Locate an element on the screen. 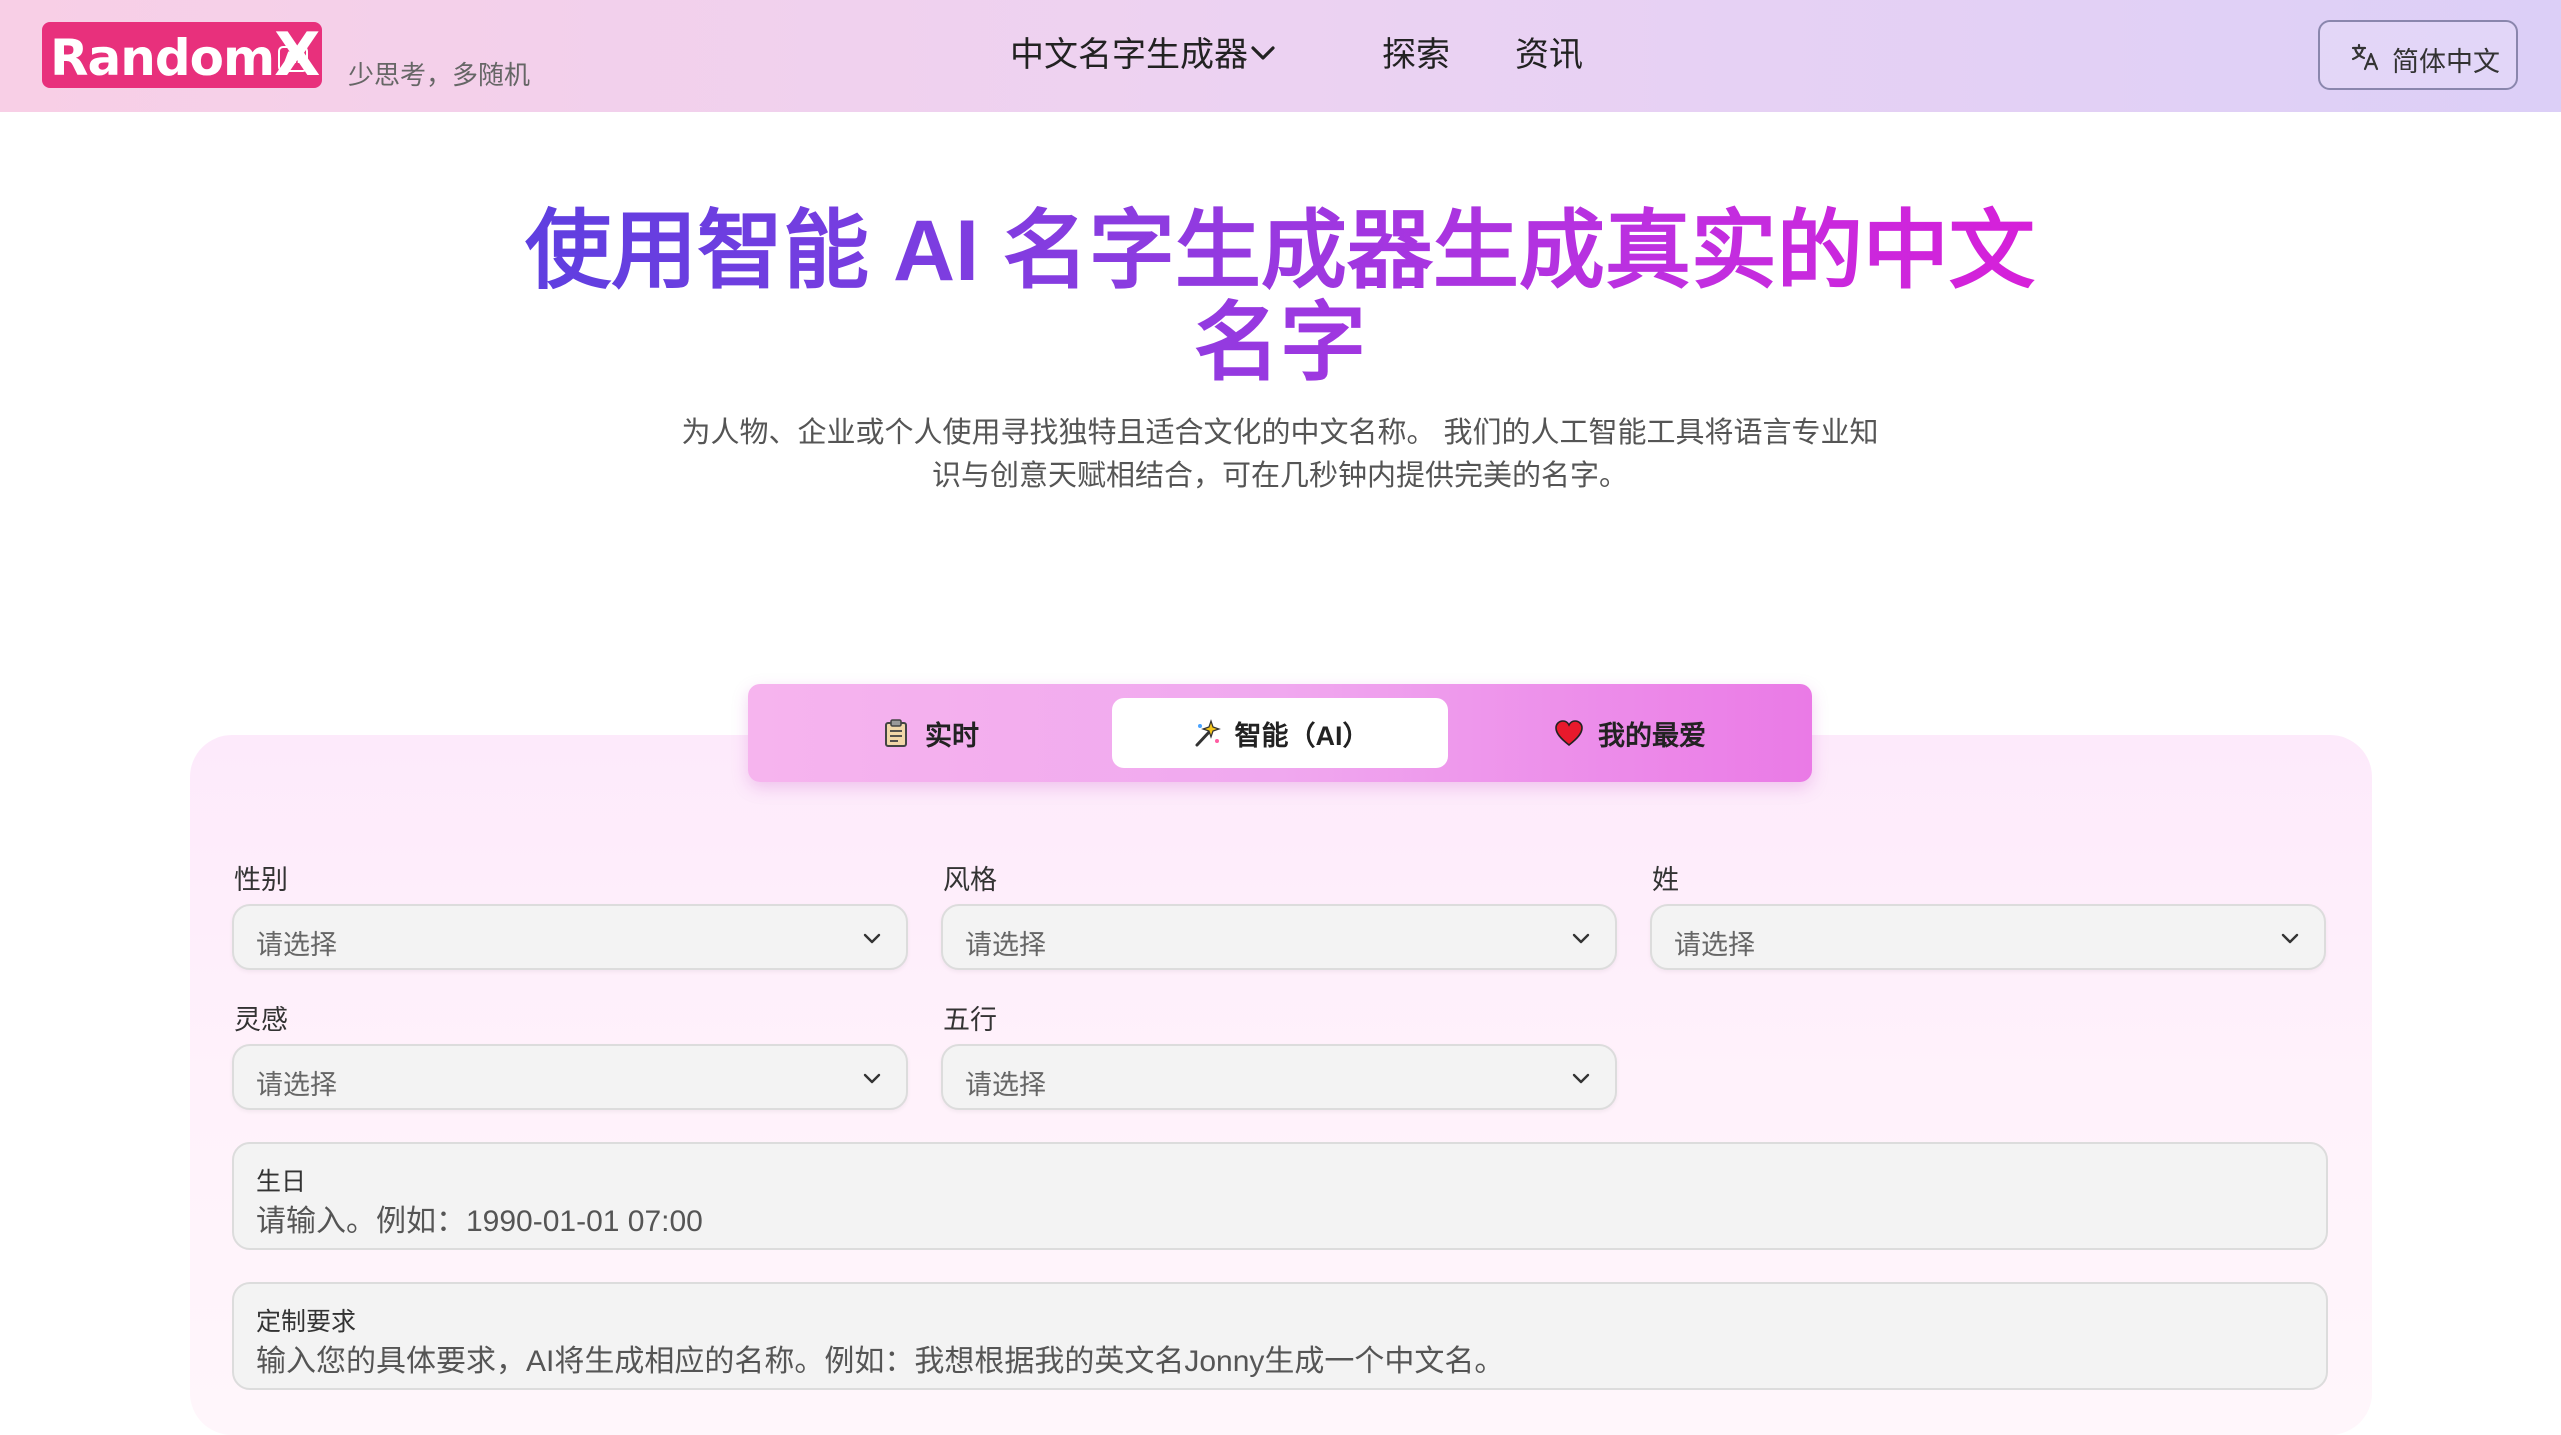 The height and width of the screenshot is (1435, 2561). inspiration-placeholder: 请选择 is located at coordinates (296, 1085).